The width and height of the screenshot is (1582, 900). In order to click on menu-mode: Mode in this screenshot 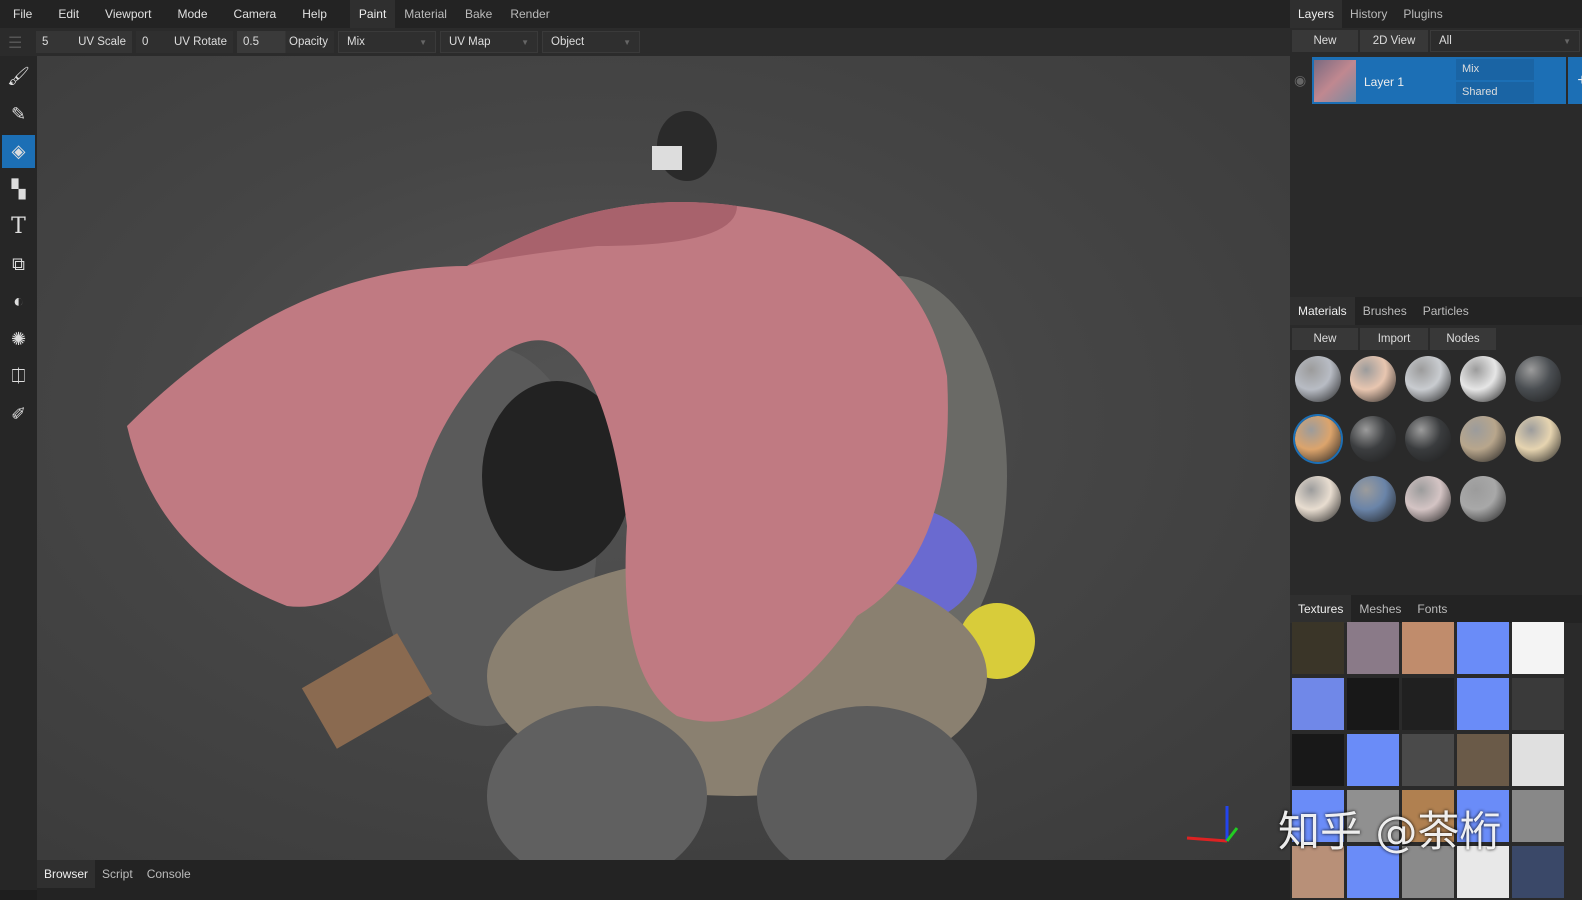, I will do `click(193, 14)`.